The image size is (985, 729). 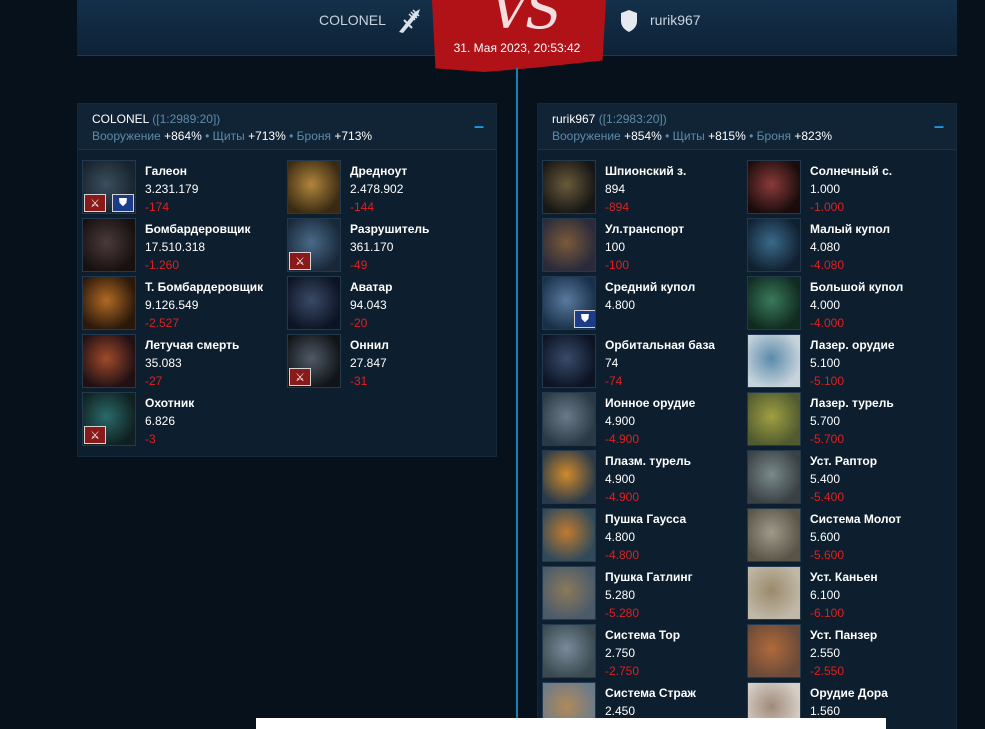 I want to click on unit-card: Система Тор 2.750 -2.750, so click(x=644, y=651).